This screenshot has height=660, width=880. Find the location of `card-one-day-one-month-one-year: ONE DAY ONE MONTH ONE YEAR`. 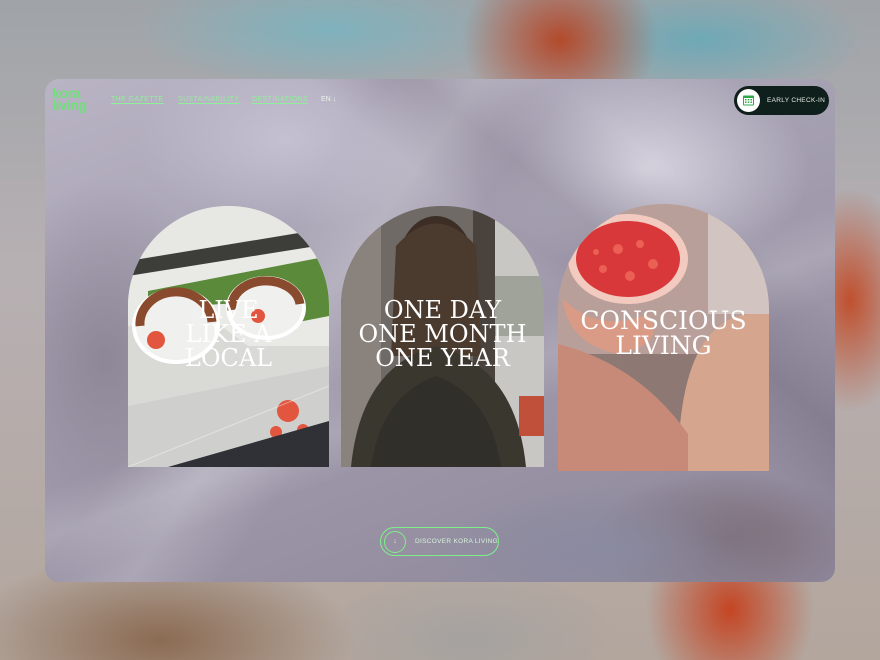

card-one-day-one-month-one-year: ONE DAY ONE MONTH ONE YEAR is located at coordinates (442, 336).